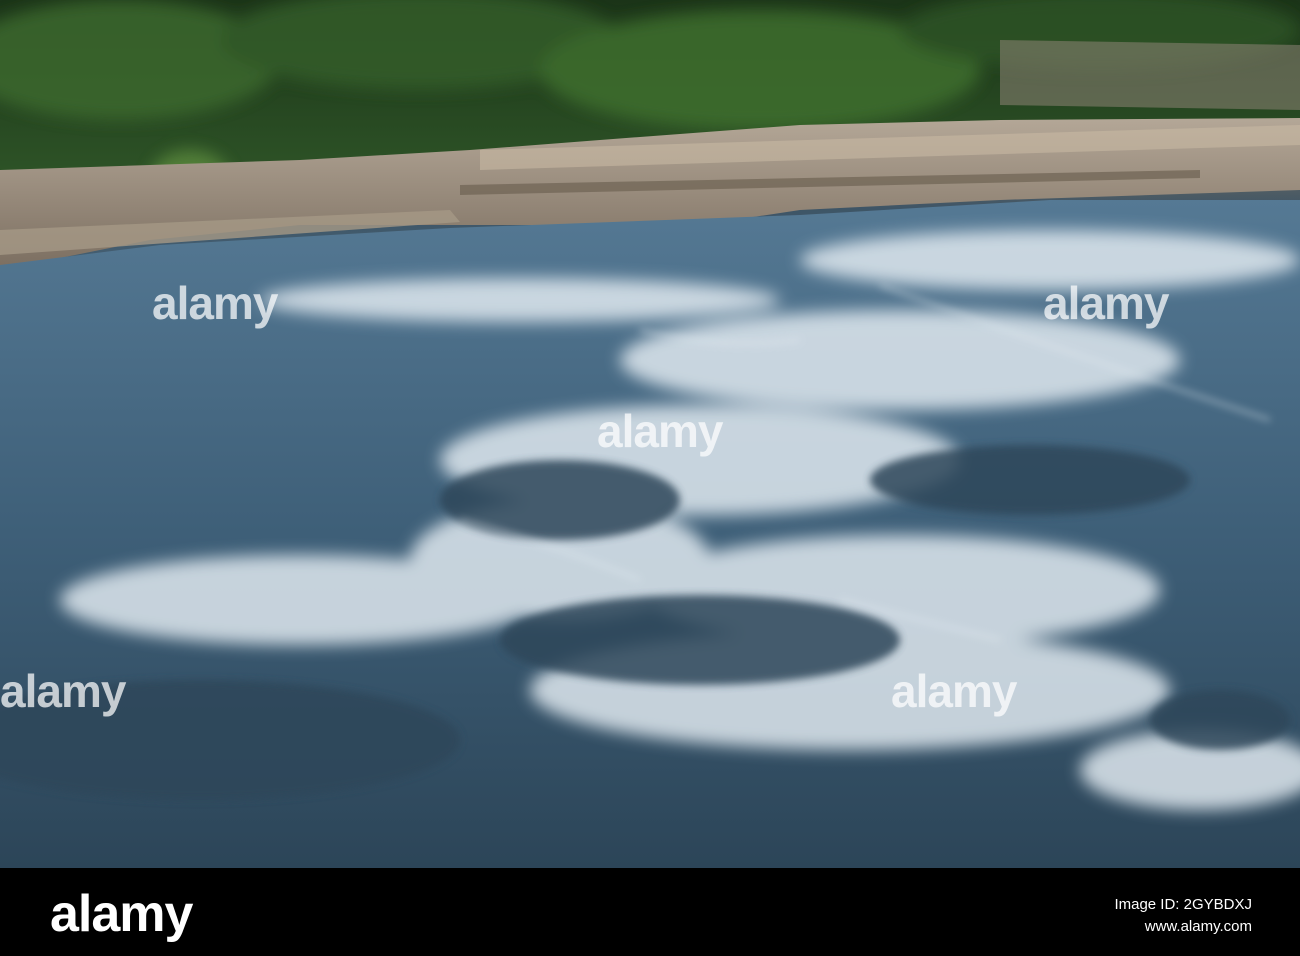 The image size is (1300, 956). I want to click on image-id: Image ID: 2GYBDXJ, so click(1183, 904).